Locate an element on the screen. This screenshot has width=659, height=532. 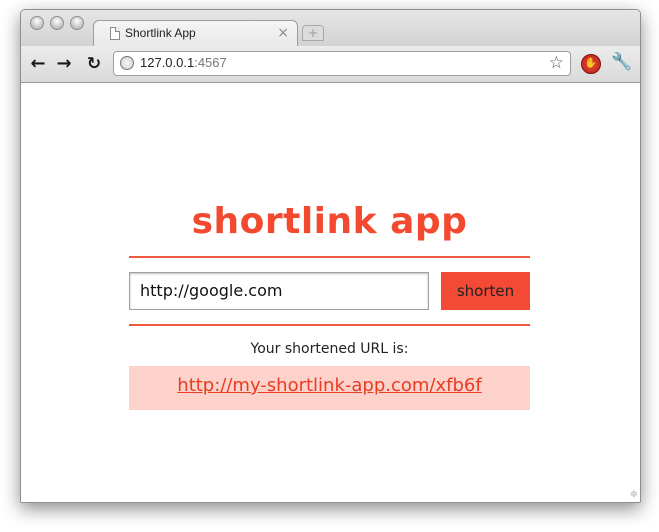
zoom-window-button is located at coordinates (77, 23).